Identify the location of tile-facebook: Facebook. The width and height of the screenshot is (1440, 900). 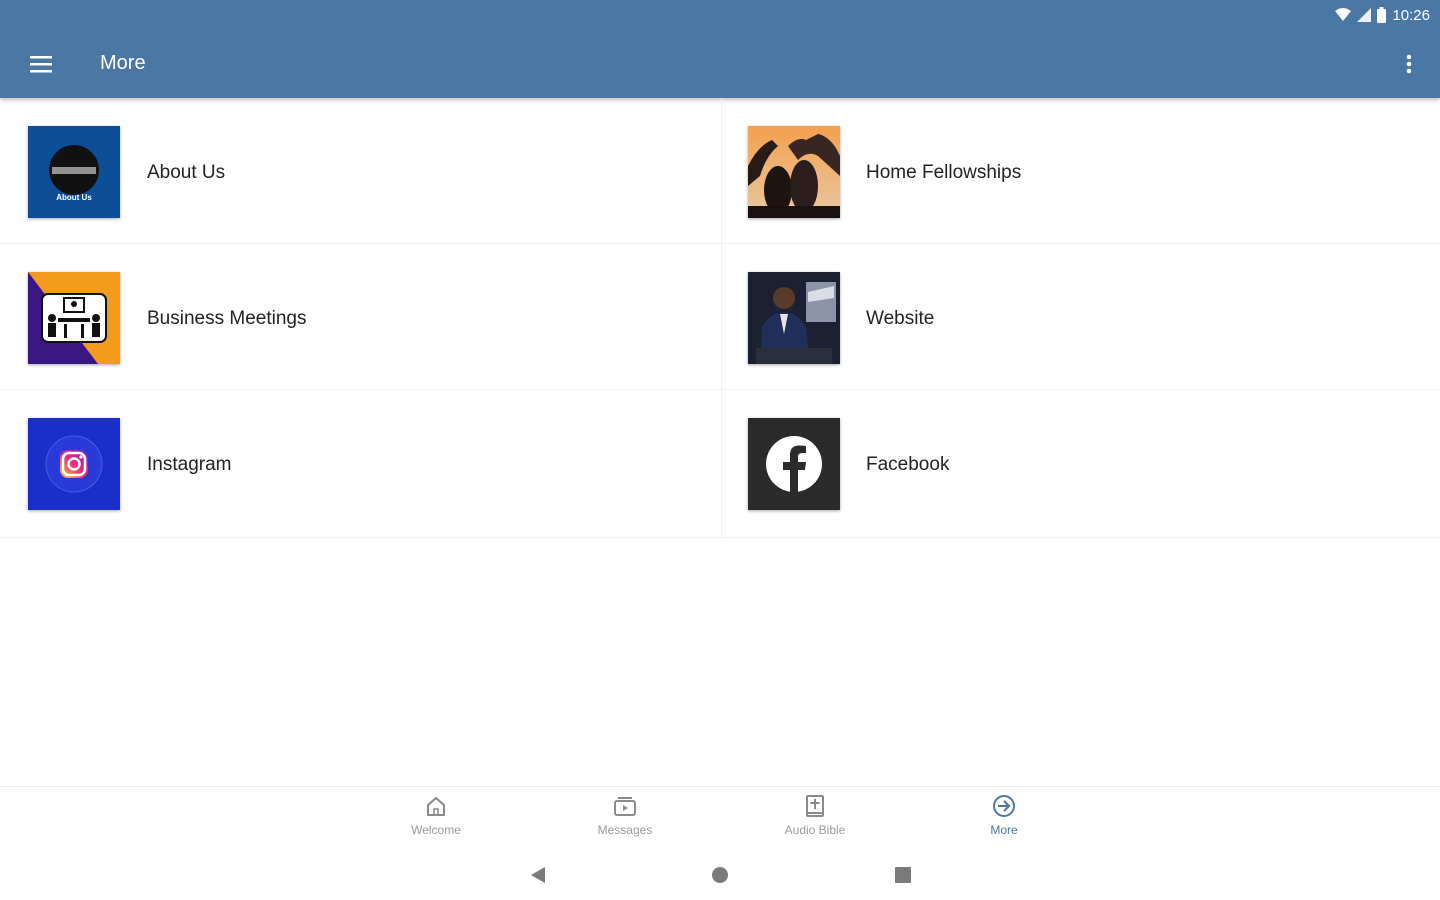
(1081, 464).